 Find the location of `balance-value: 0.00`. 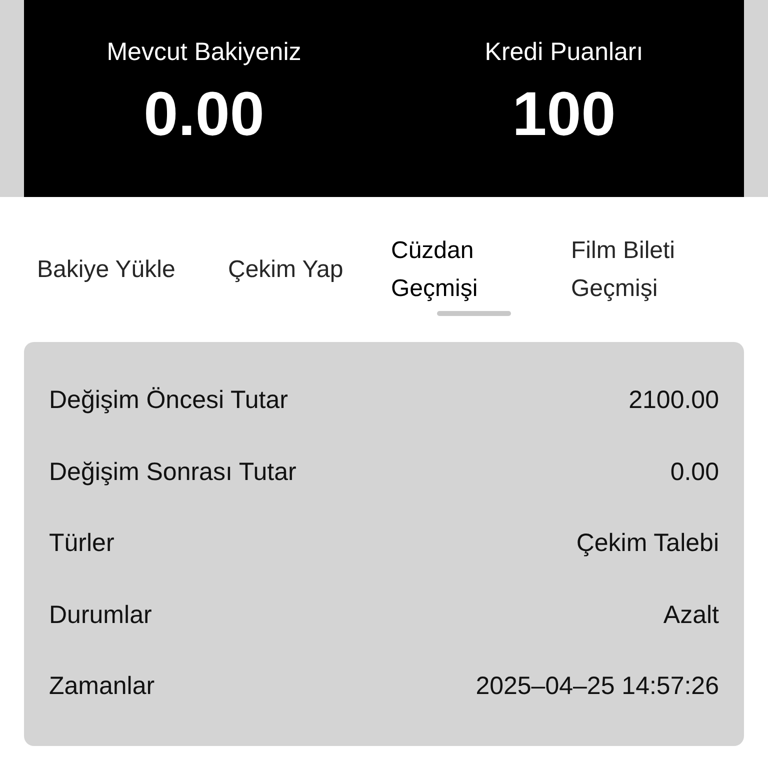

balance-value: 0.00 is located at coordinates (204, 115).